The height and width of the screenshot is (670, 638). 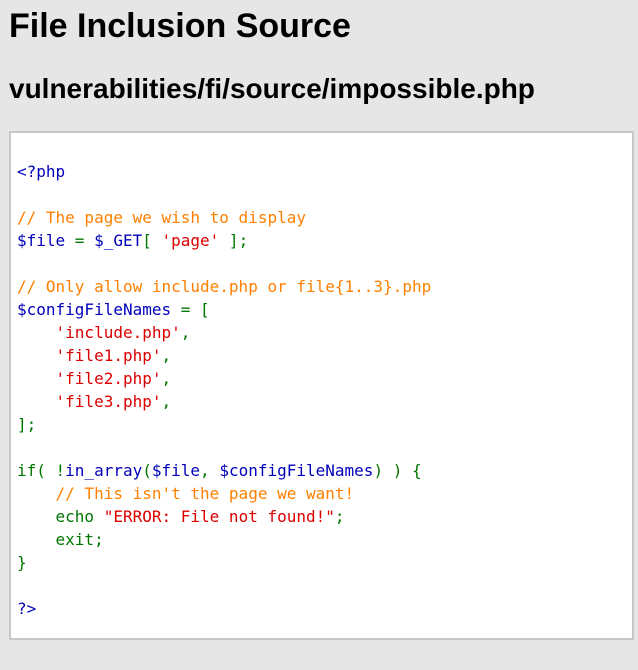 I want to click on code-line: <?php, so click(x=224, y=171).